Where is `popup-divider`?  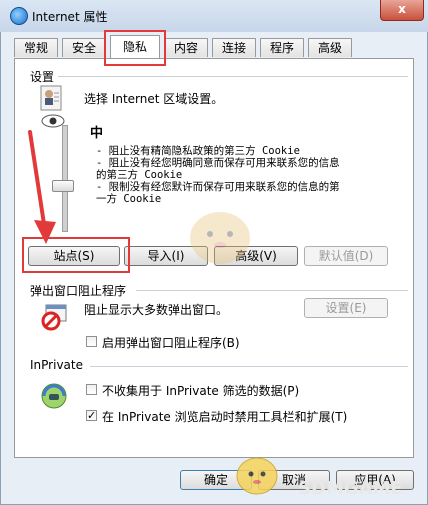 popup-divider is located at coordinates (272, 290).